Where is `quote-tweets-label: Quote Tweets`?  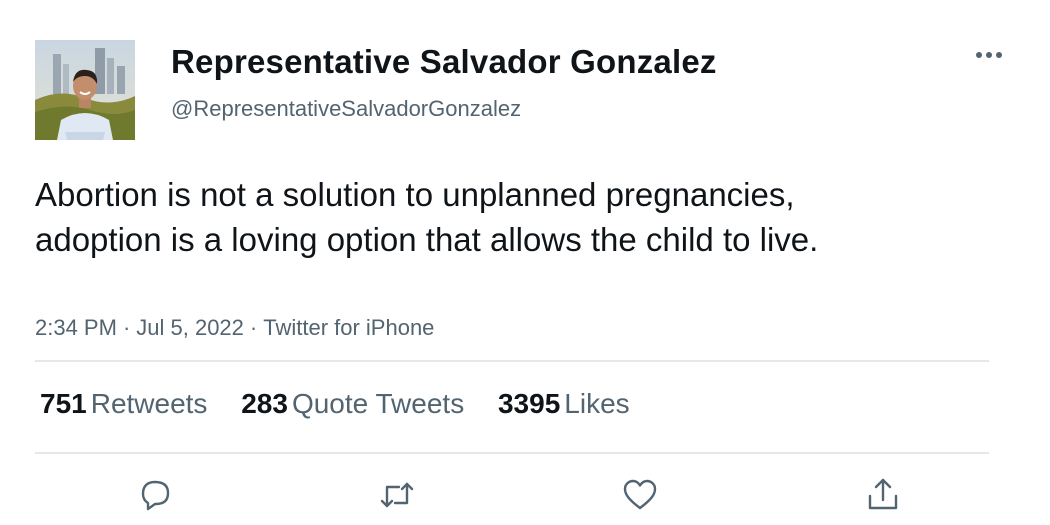 quote-tweets-label: Quote Tweets is located at coordinates (378, 403).